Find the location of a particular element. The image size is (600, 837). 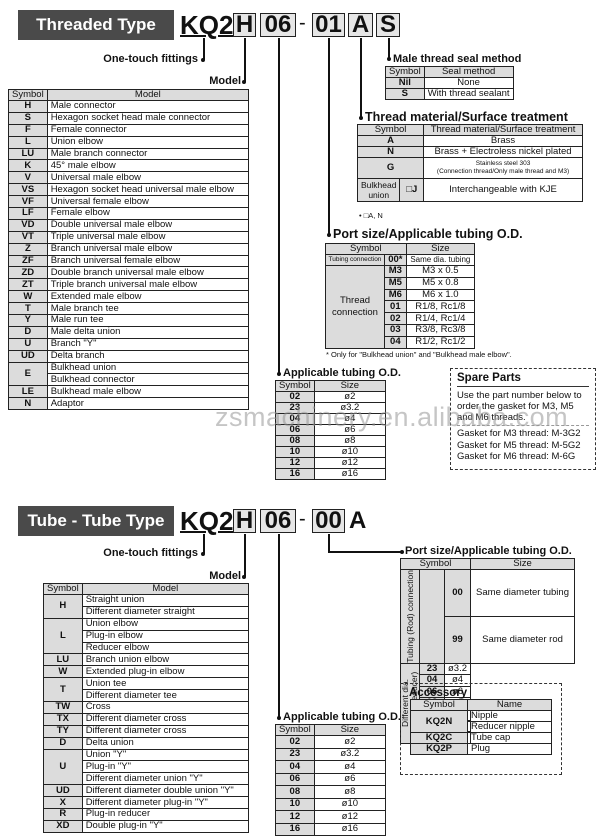

size-cell: Same diameter rod is located at coordinates (522, 639).